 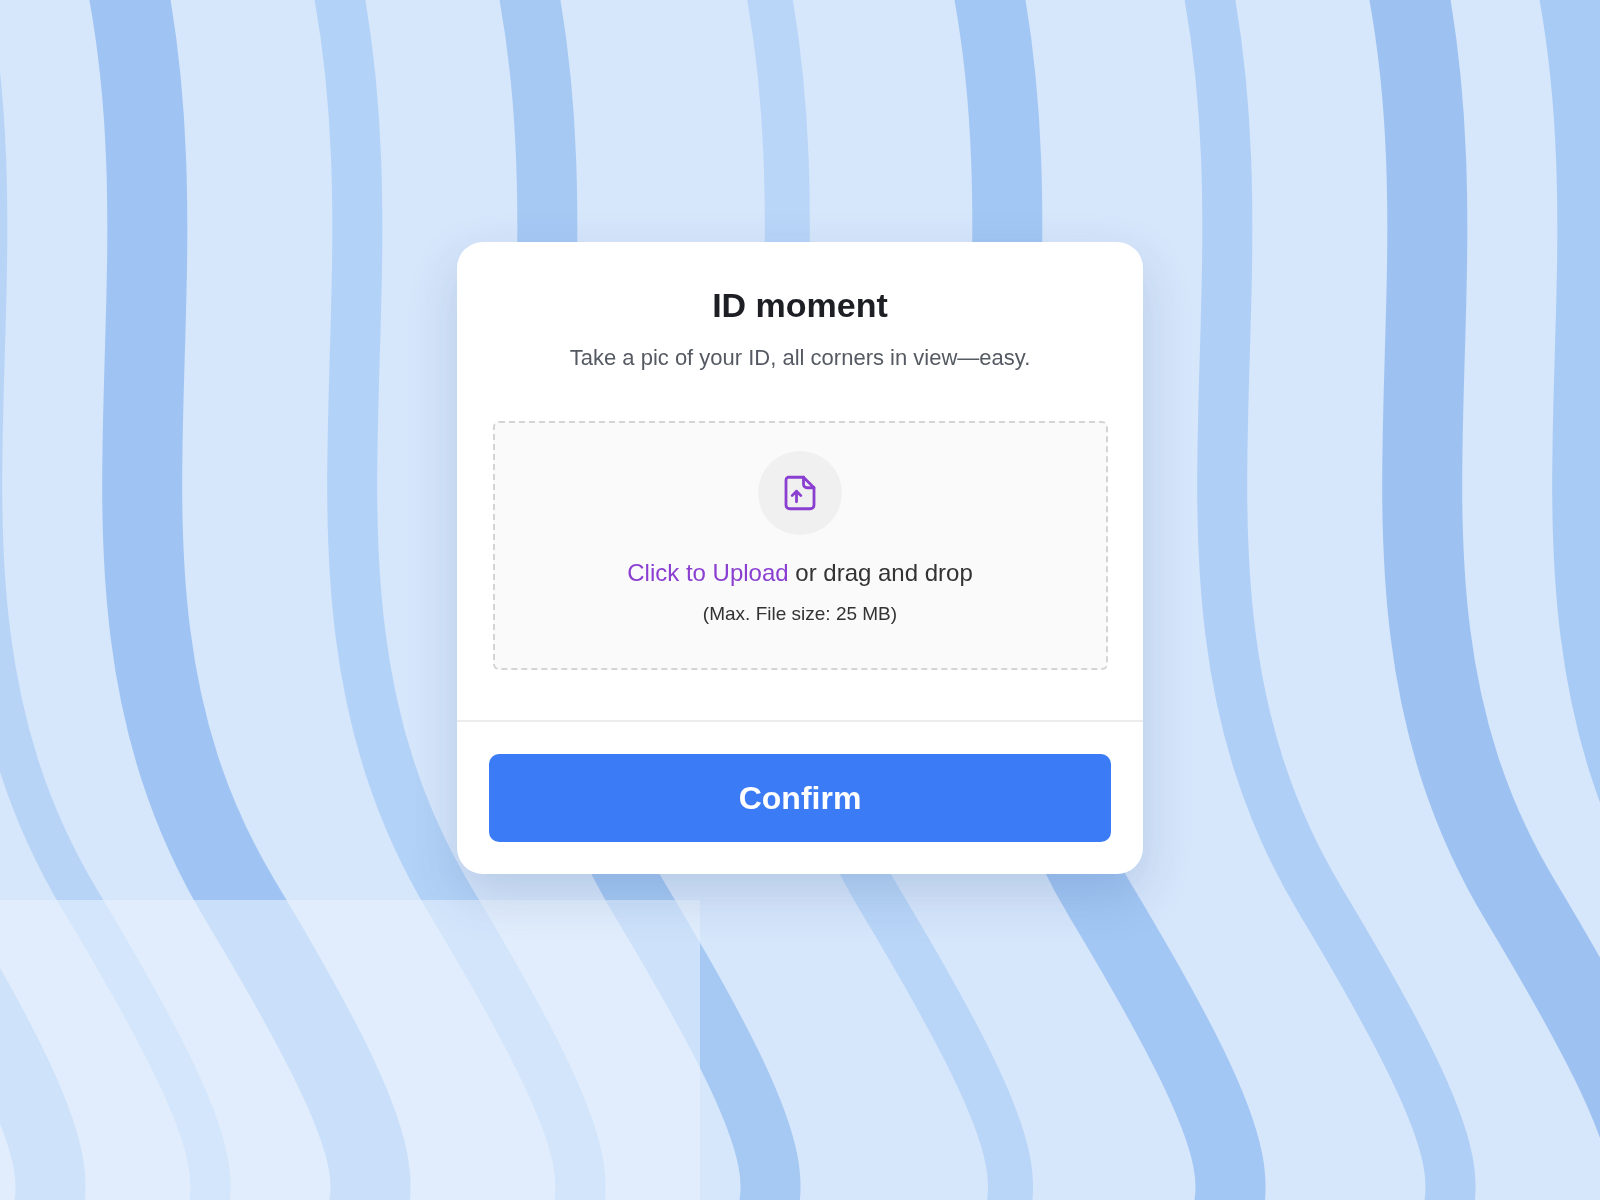 What do you see at coordinates (800, 573) in the screenshot?
I see `upload-instruction: Click to Upload or drag and drop` at bounding box center [800, 573].